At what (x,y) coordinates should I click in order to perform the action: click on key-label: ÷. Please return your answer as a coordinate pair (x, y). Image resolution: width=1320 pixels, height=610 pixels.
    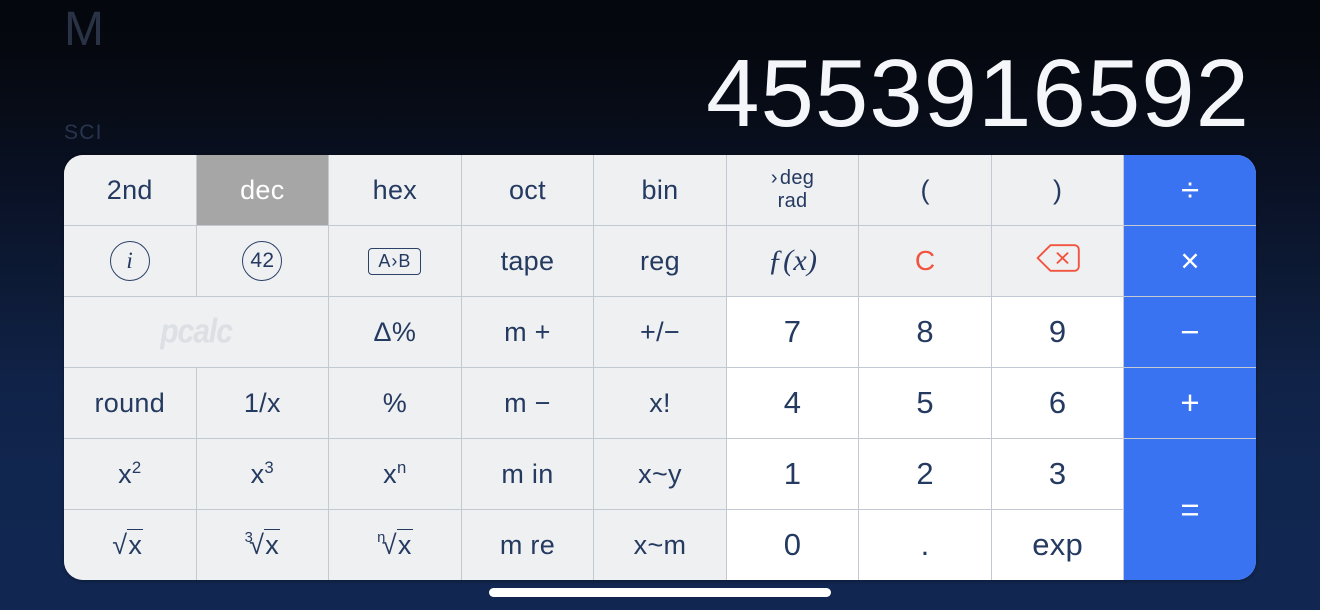
    Looking at the image, I should click on (1190, 189).